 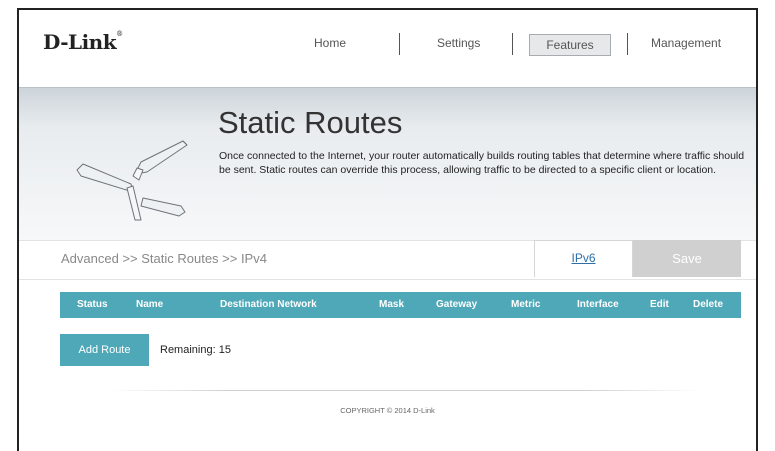 I want to click on ipv6-link: IPv6, so click(x=583, y=258).